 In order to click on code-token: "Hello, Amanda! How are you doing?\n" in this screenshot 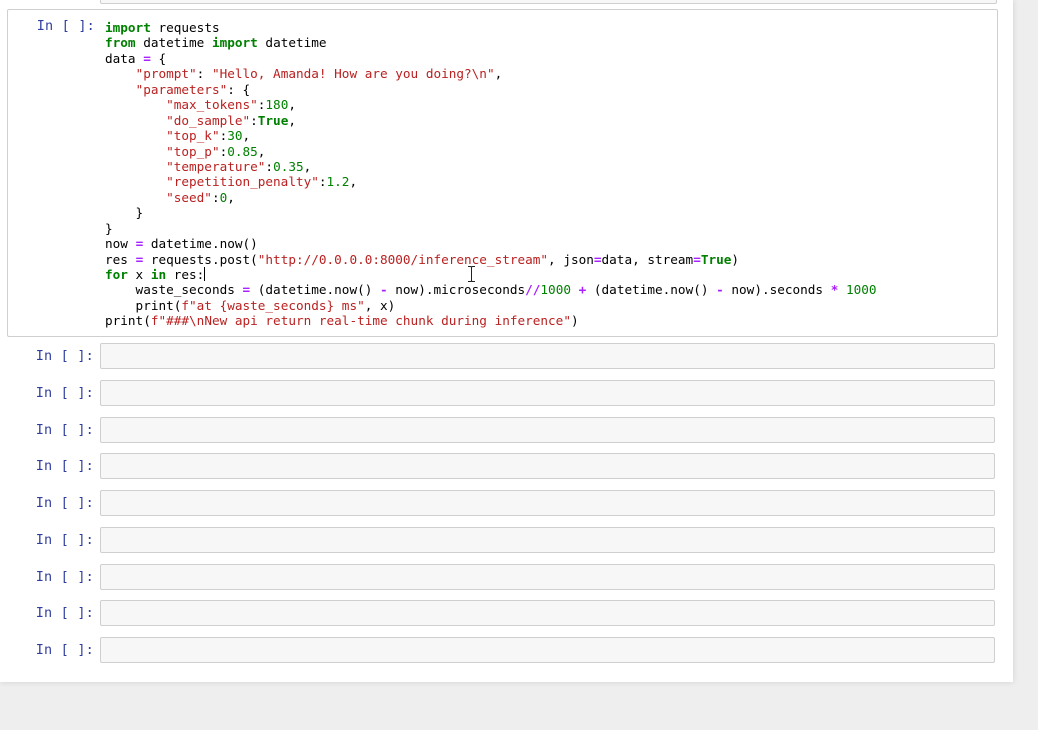, I will do `click(353, 74)`.